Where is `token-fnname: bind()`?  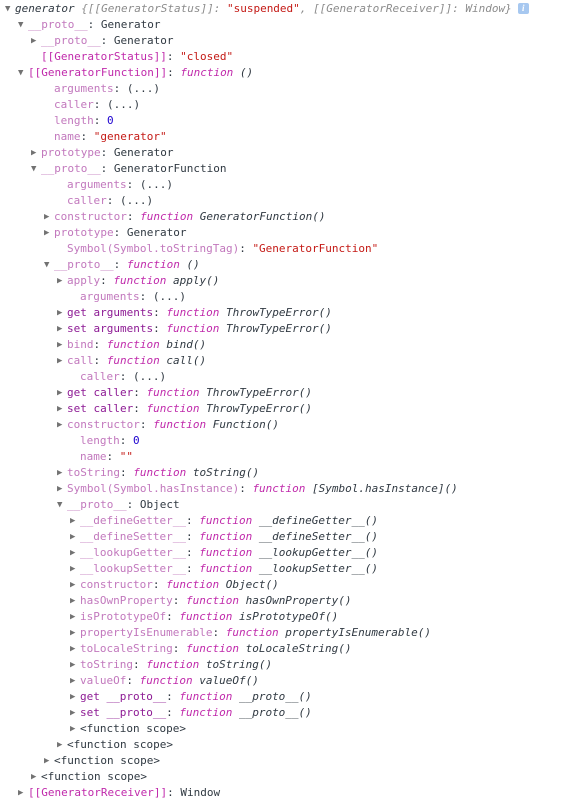 token-fnname: bind() is located at coordinates (183, 344).